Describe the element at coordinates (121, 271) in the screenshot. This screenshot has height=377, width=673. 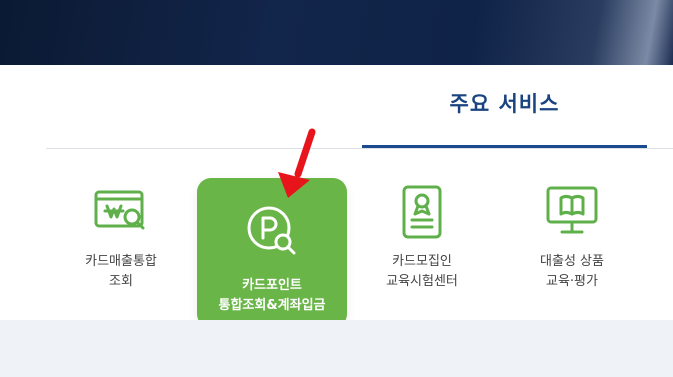
I see `service-label: 카드매출통합 조회` at that location.